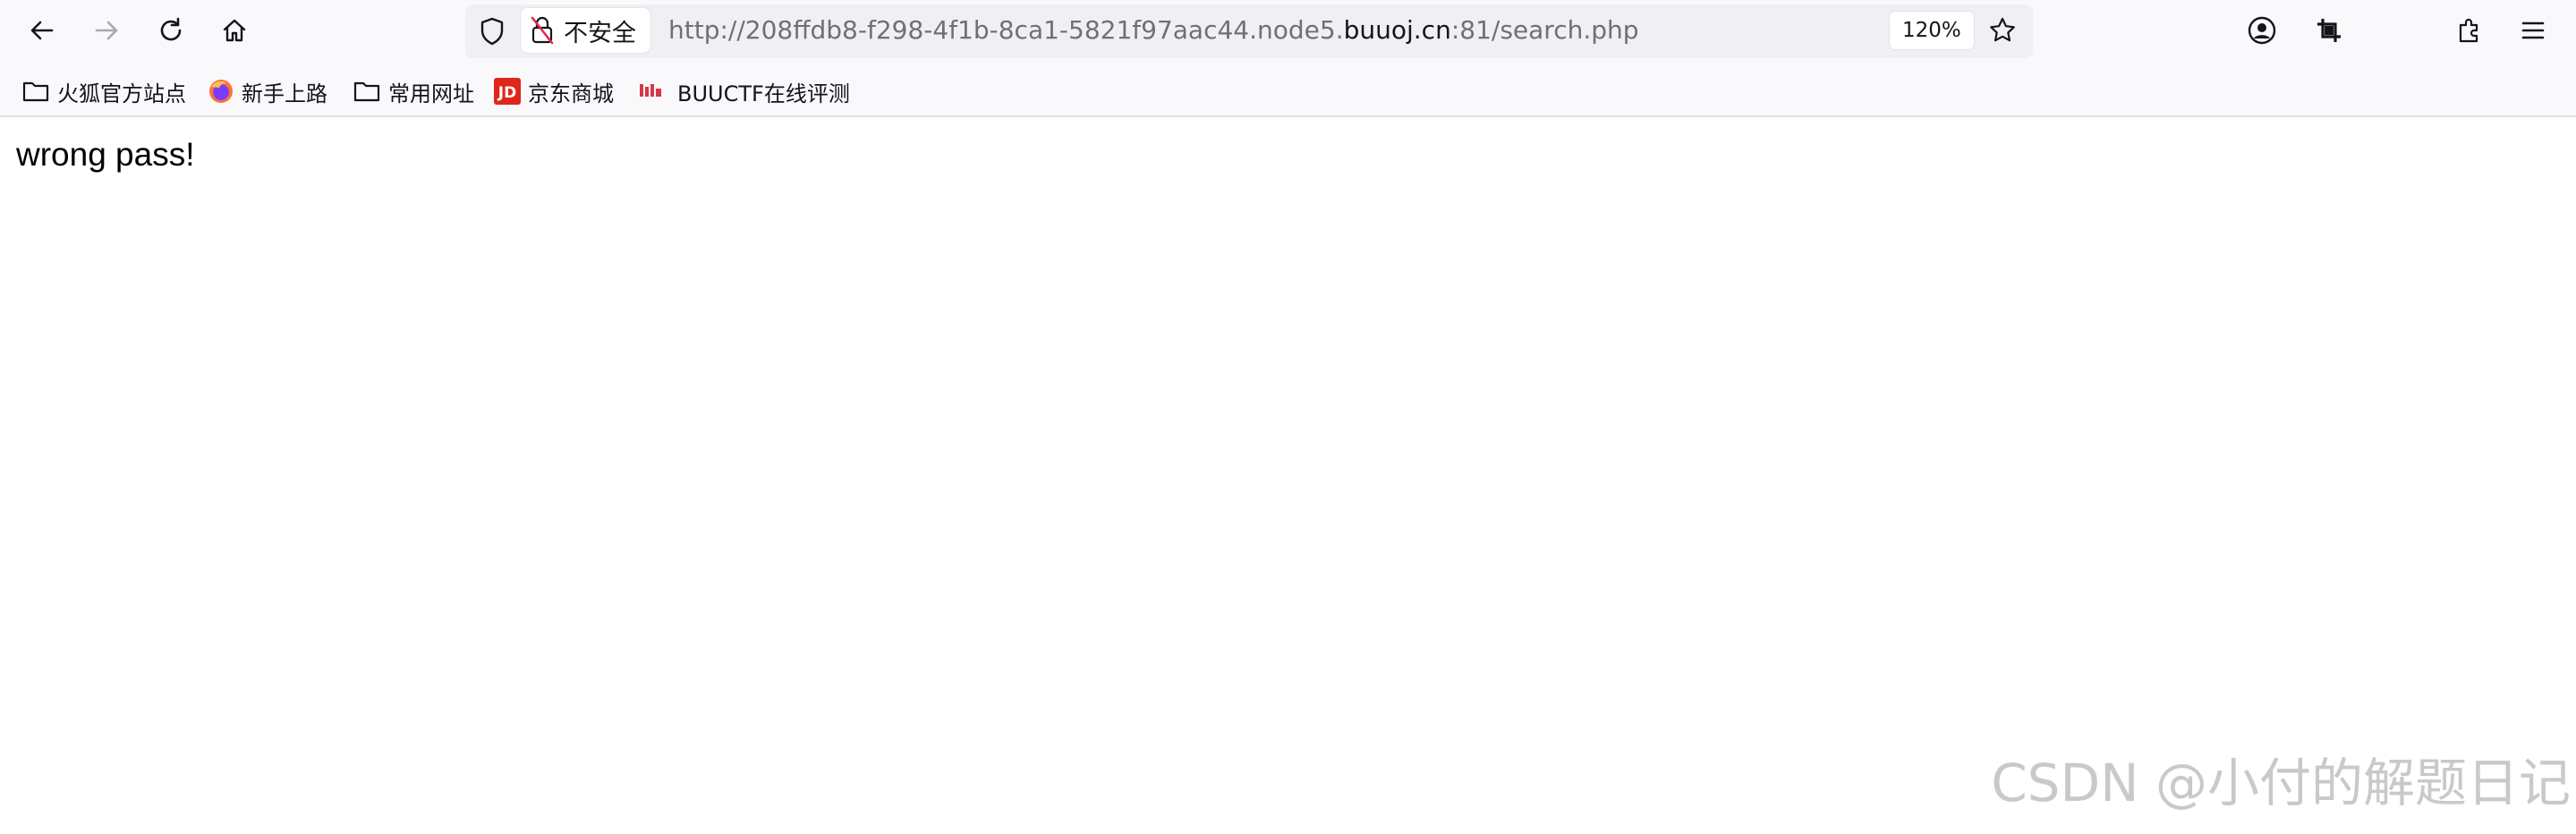 The width and height of the screenshot is (2576, 834). I want to click on bookmark-item: 火狐官方站点, so click(103, 91).